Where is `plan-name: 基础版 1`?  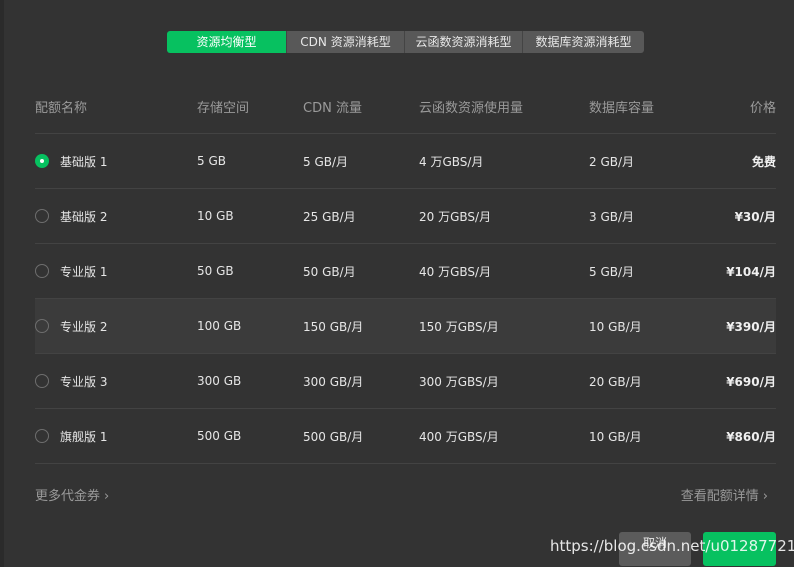
plan-name: 基础版 1 is located at coordinates (84, 161).